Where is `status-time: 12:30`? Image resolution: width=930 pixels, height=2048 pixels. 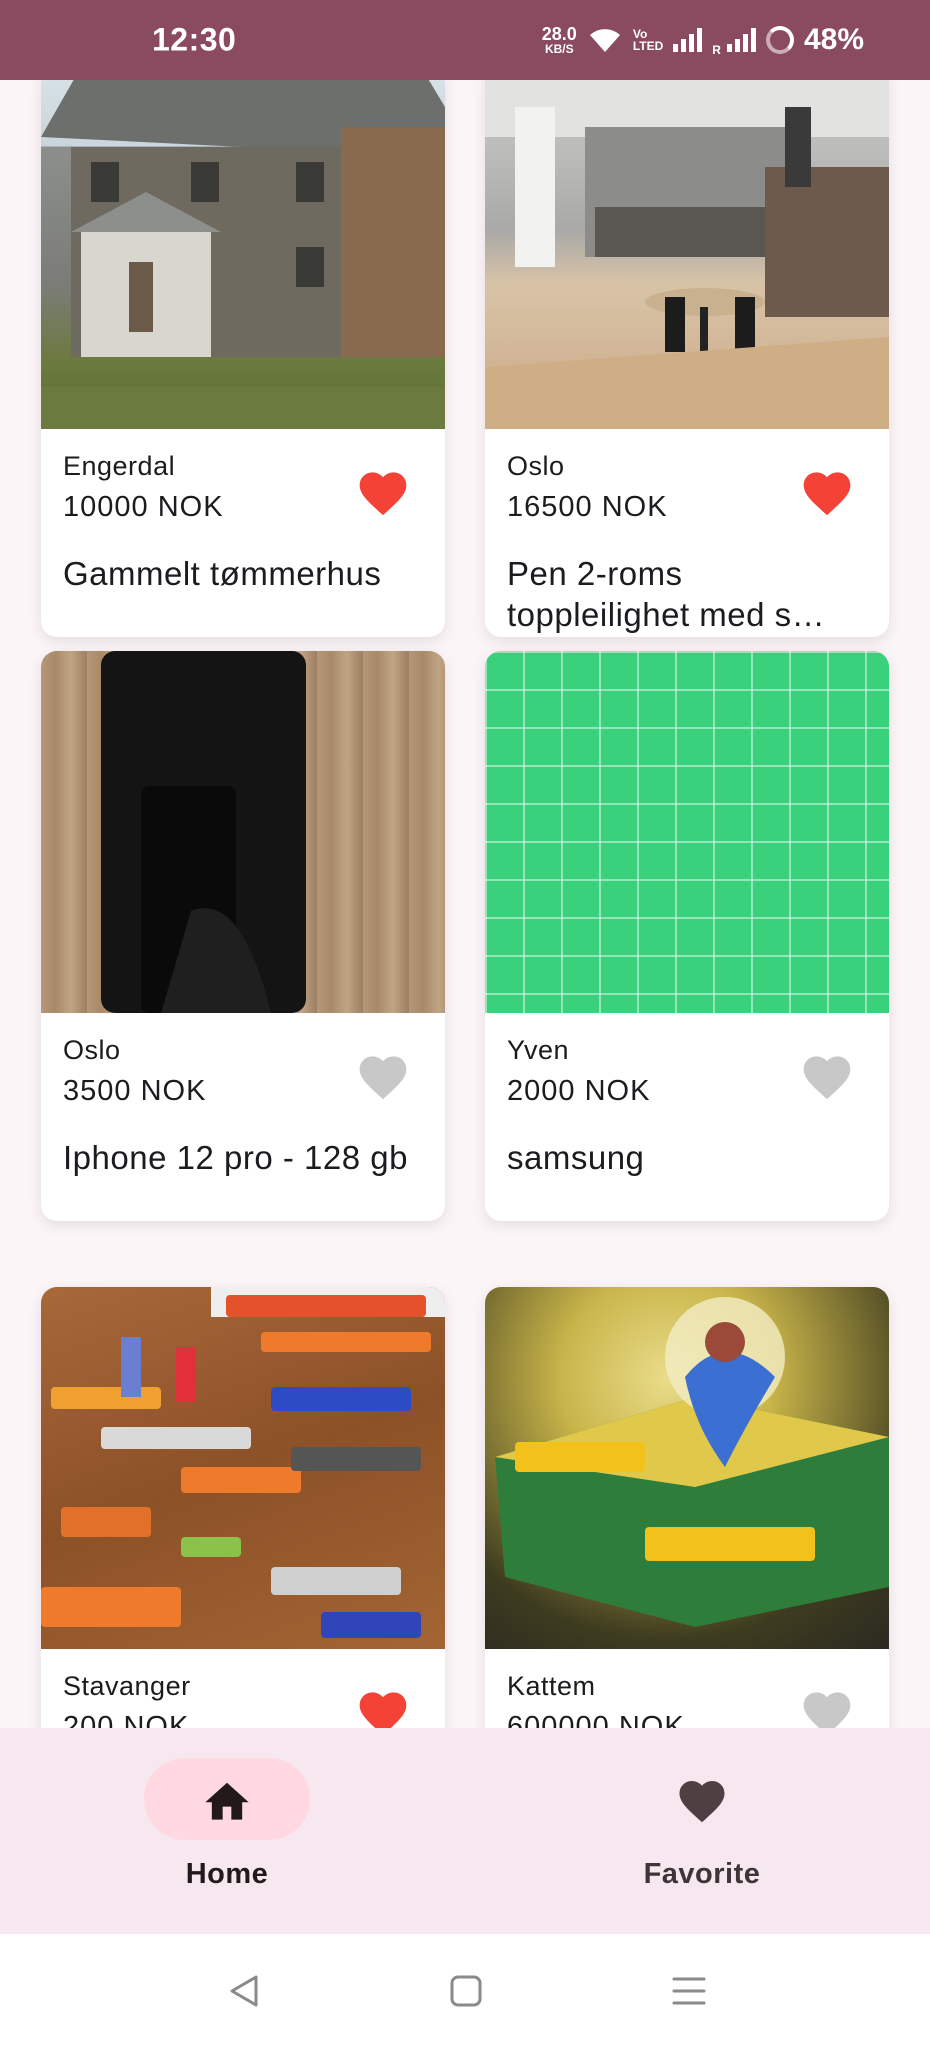 status-time: 12:30 is located at coordinates (194, 39).